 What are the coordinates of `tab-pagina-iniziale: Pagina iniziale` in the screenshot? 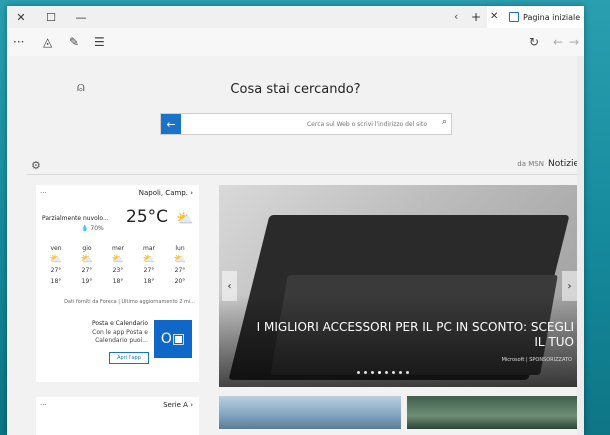 It's located at (535, 17).